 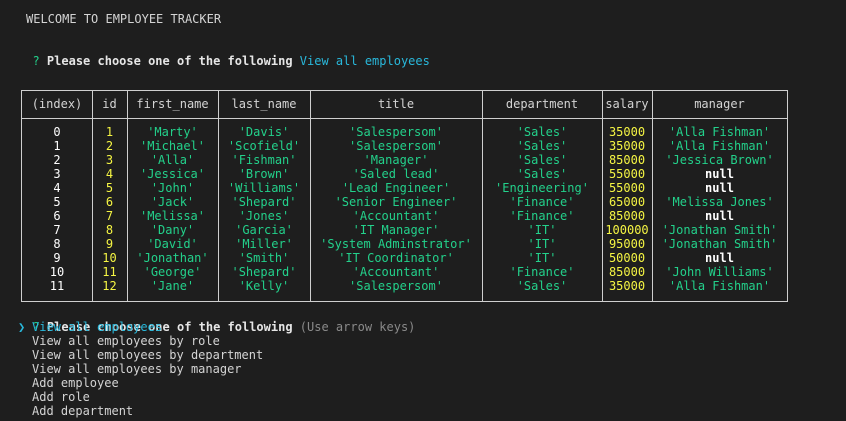 What do you see at coordinates (57, 230) in the screenshot?
I see `table-cell-index: 7` at bounding box center [57, 230].